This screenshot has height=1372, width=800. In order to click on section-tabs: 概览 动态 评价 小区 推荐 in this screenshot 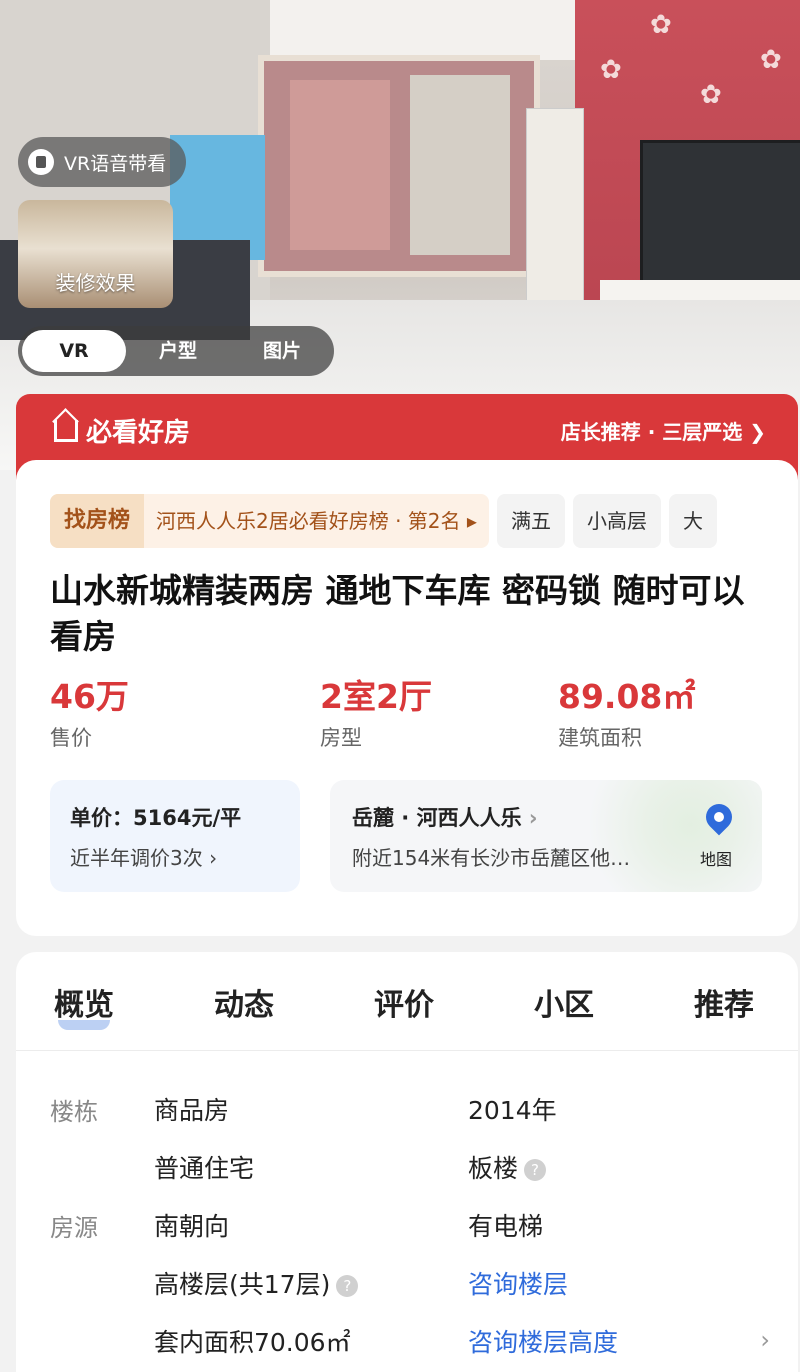, I will do `click(407, 1001)`.